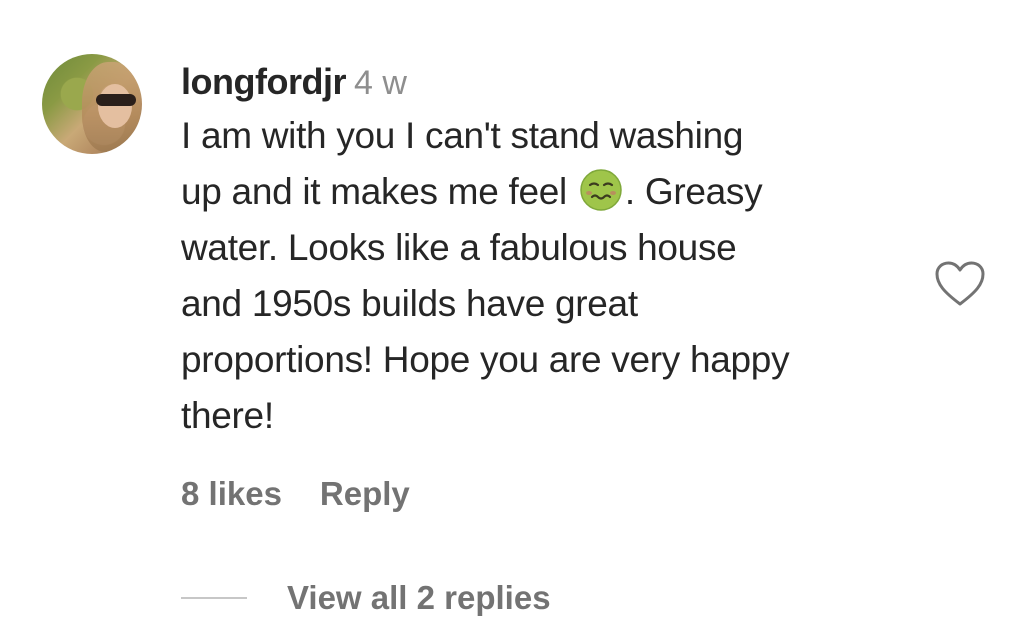  I want to click on view-replies-row: View all 2 replies, so click(366, 598).